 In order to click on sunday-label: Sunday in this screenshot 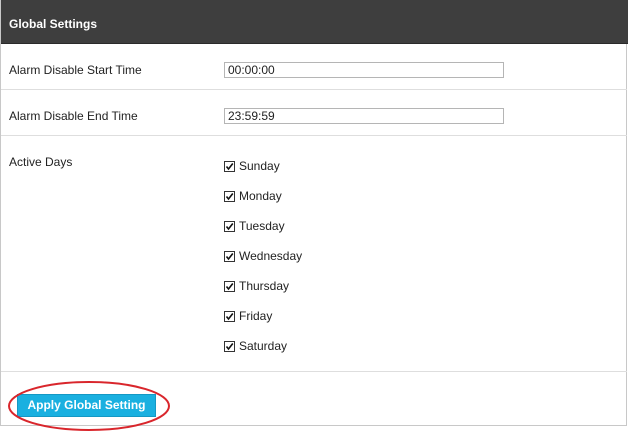, I will do `click(259, 166)`.